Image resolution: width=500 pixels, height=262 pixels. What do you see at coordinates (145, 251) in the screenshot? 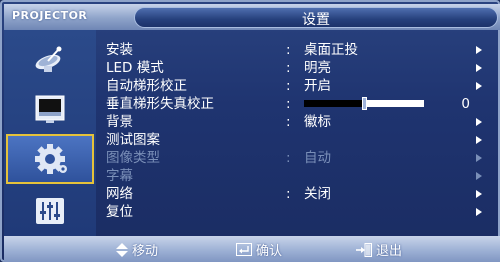
I see `hint-move-label: 移动` at bounding box center [145, 251].